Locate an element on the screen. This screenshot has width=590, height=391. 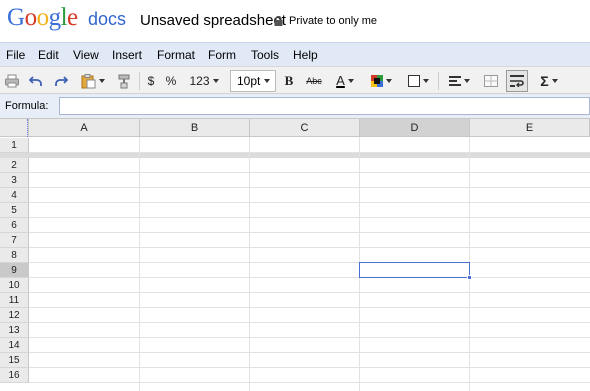
row-header: 3 is located at coordinates (14, 180).